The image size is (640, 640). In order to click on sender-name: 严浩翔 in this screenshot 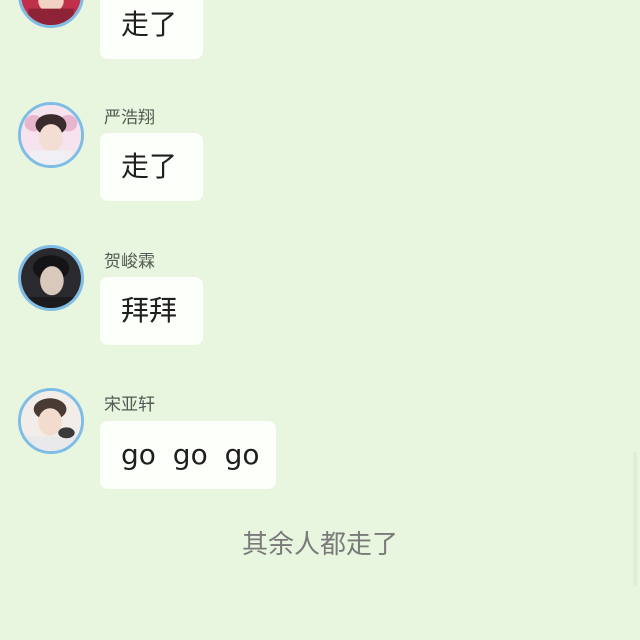, I will do `click(129, 118)`.